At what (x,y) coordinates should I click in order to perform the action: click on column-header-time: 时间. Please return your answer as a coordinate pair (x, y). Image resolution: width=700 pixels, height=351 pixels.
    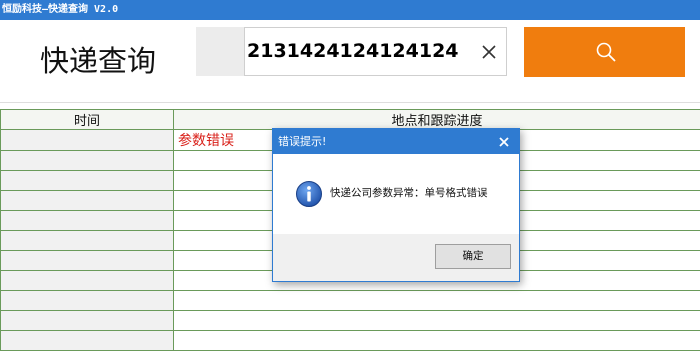
    Looking at the image, I should click on (87, 120).